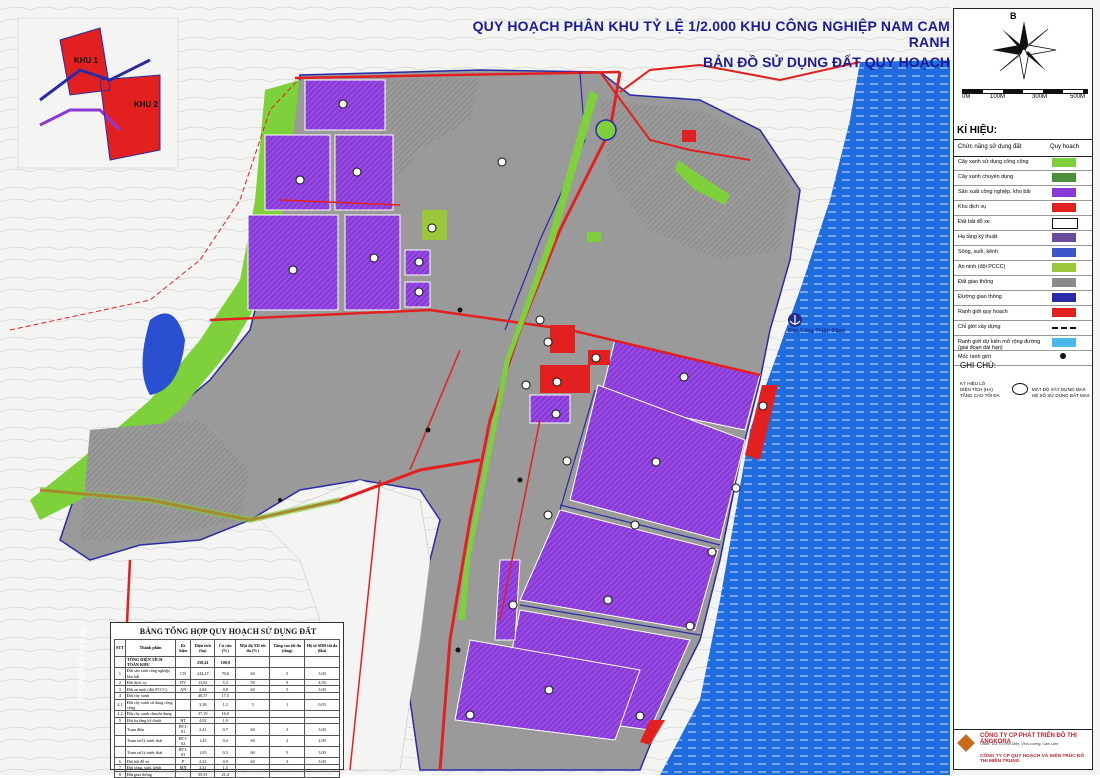 This screenshot has height=778, width=1100. I want to click on table-cell: 50, so click(253, 682).